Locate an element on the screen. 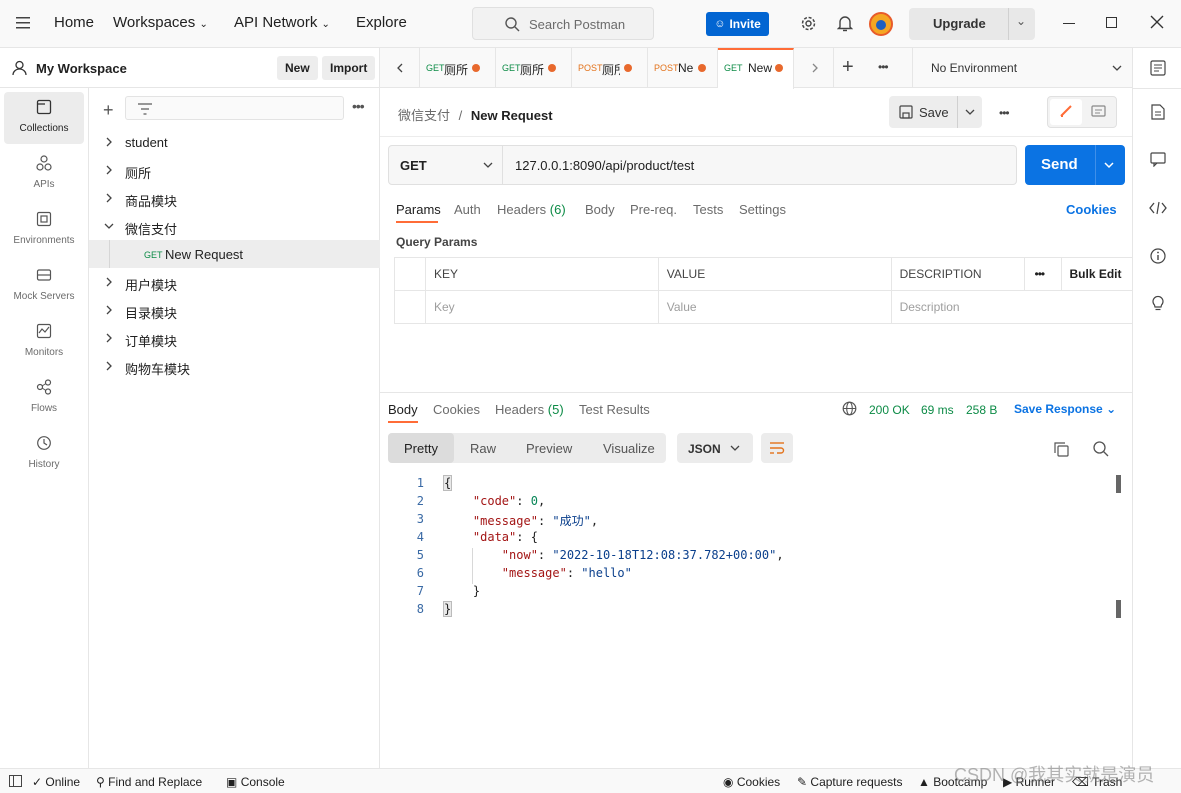  column-options-icon: ••• is located at coordinates (1042, 274).